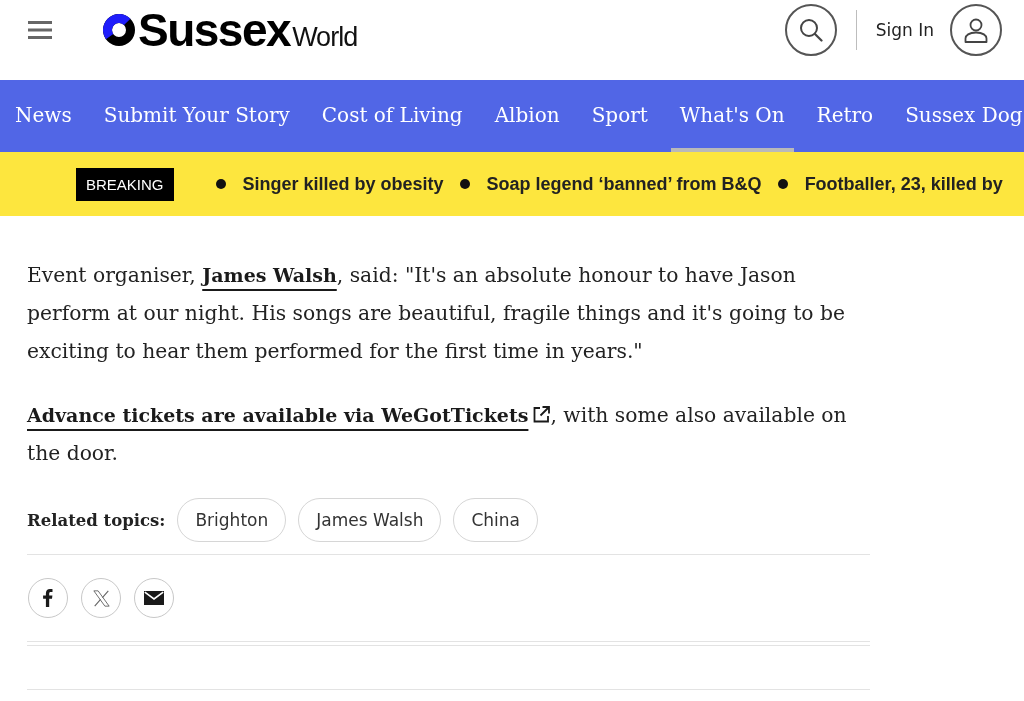  Describe the element at coordinates (732, 116) in the screenshot. I see `nav-tab: What's On` at that location.